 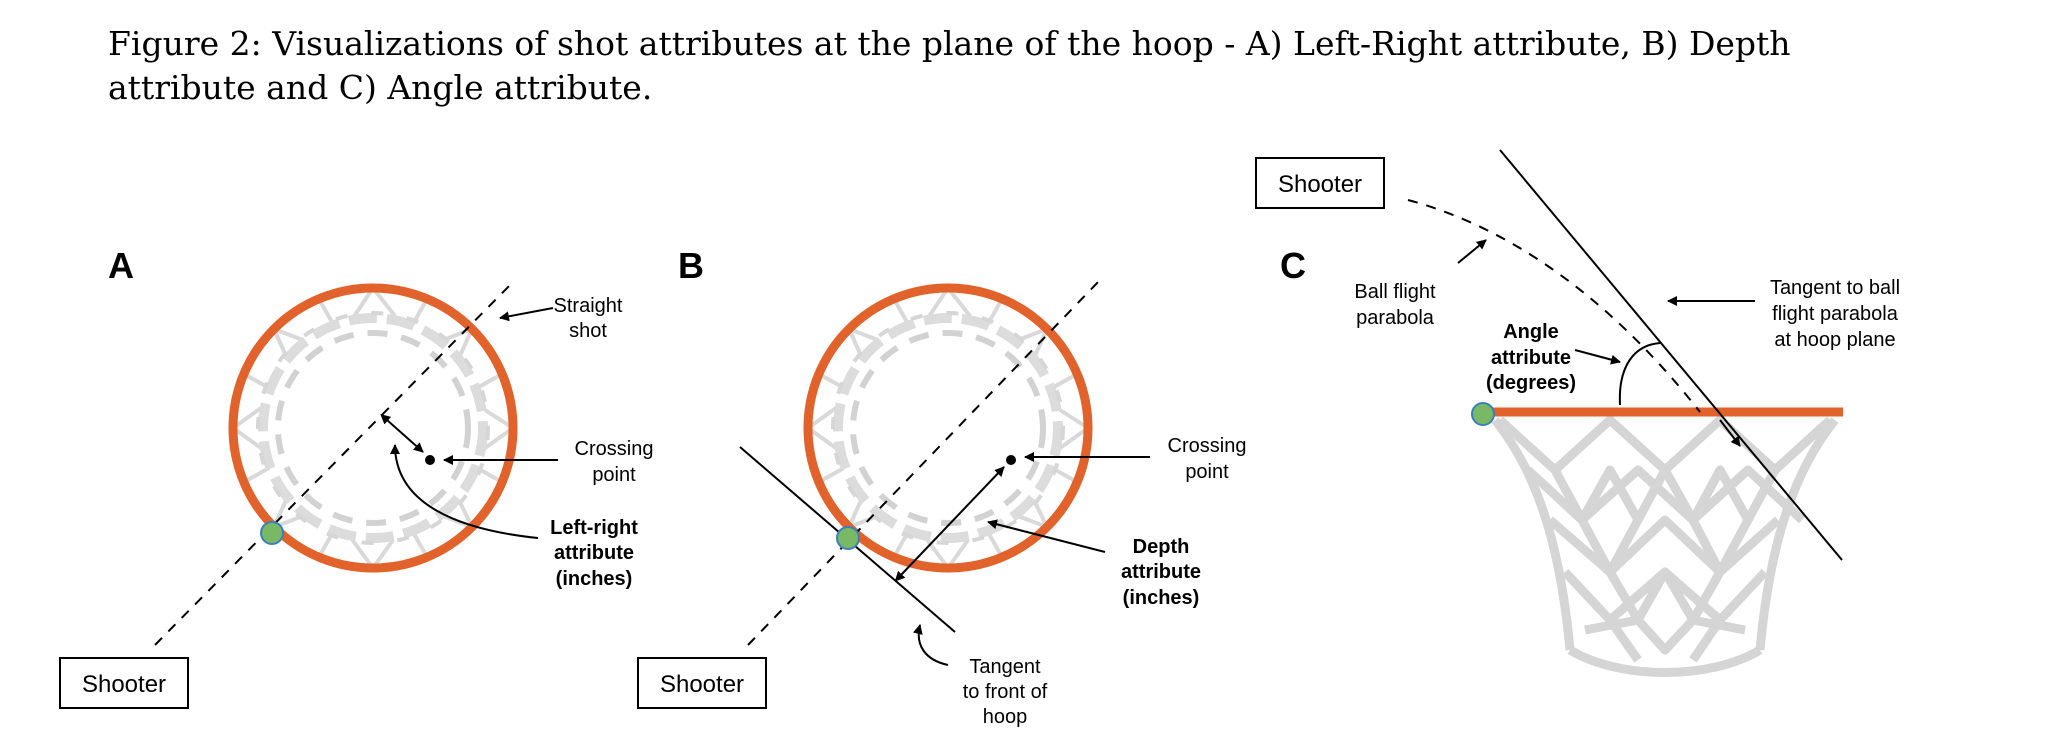 I want to click on panel-b-tangent-label-3: hoop, so click(x=1005, y=717).